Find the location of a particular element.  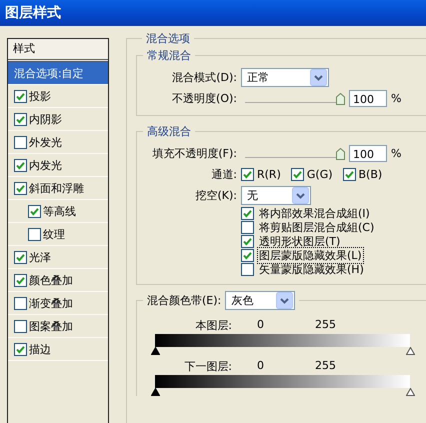

checkbox-label: 图层蒙版隐藏效果(L) is located at coordinates (310, 255).